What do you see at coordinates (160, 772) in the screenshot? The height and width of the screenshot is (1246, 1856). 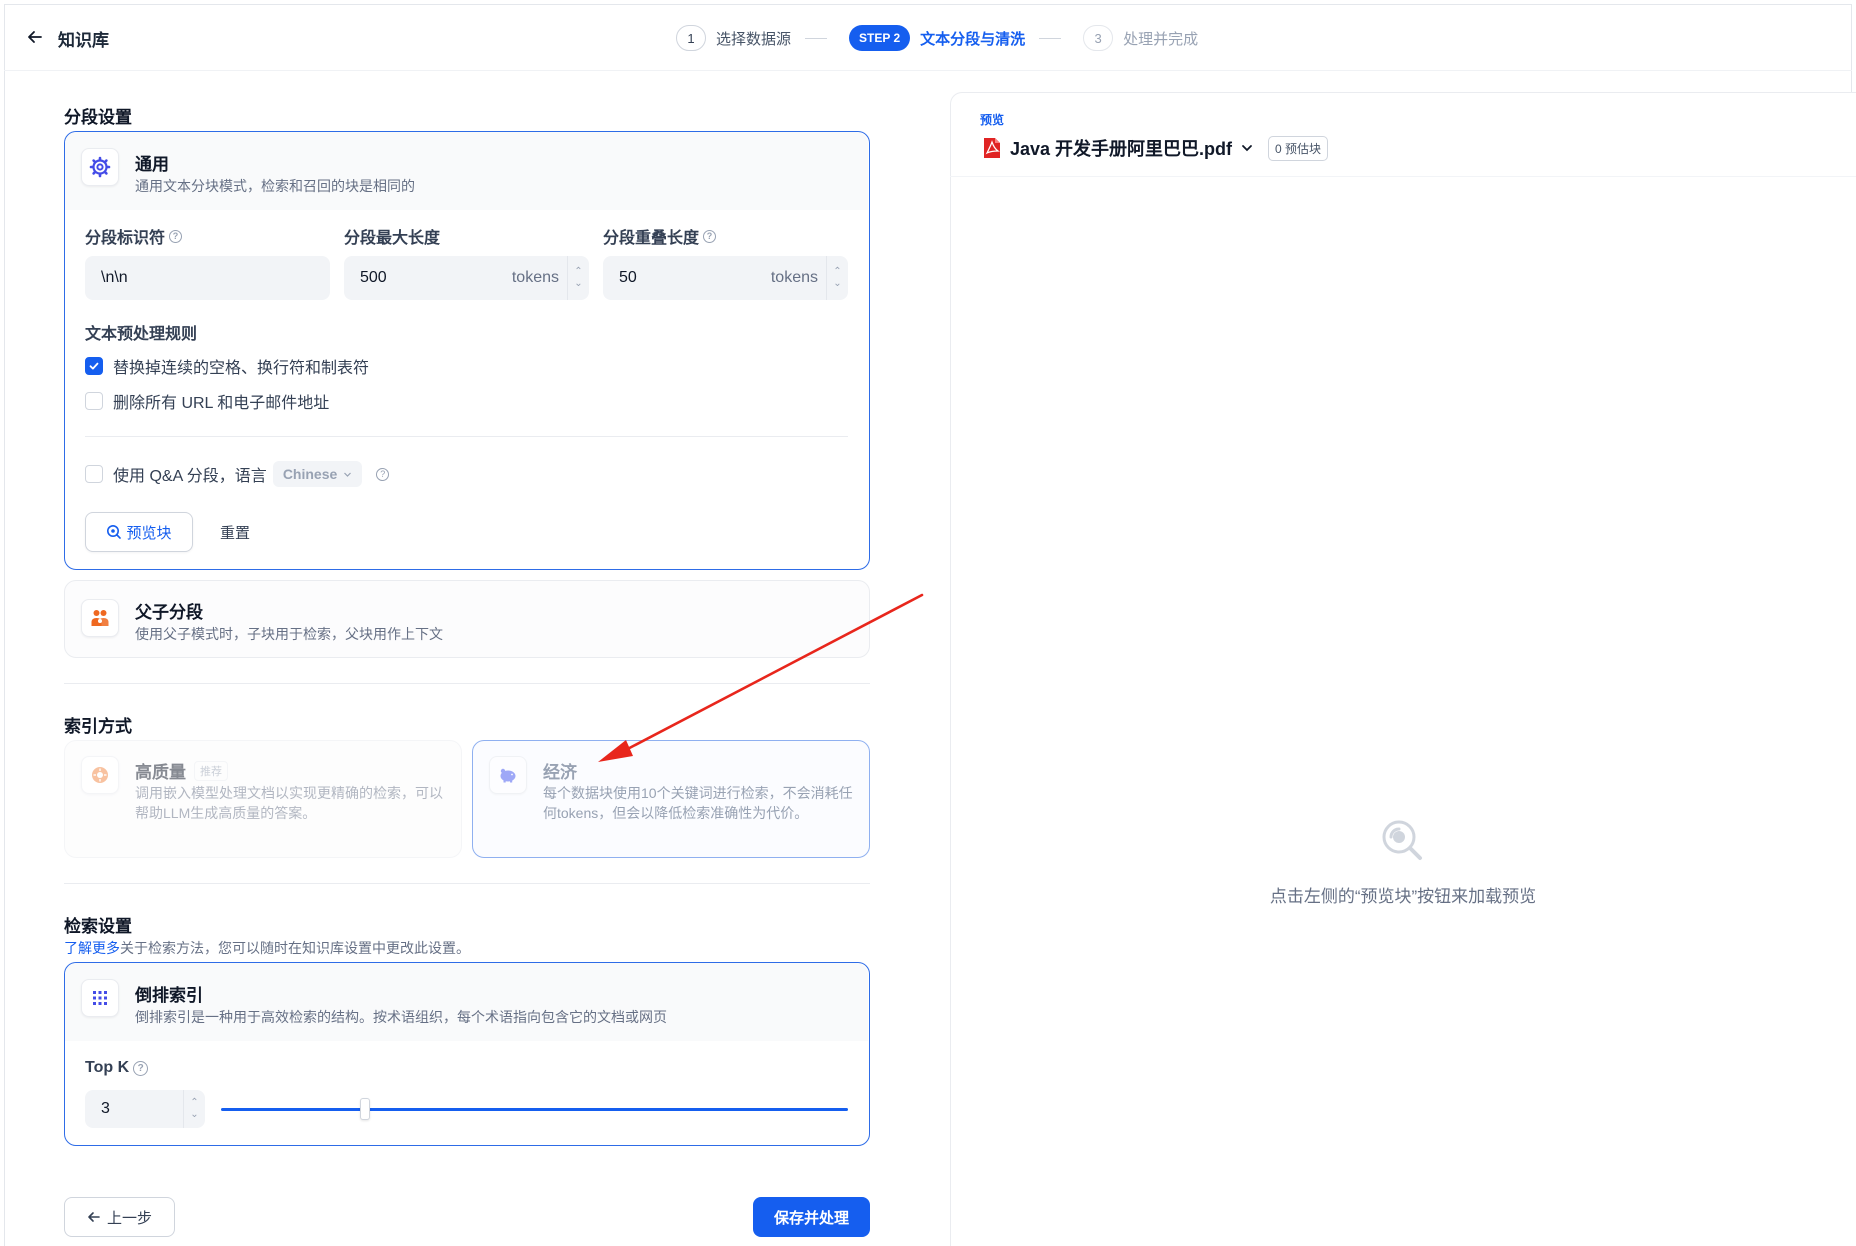 I see `high-quality-title: 高质量` at bounding box center [160, 772].